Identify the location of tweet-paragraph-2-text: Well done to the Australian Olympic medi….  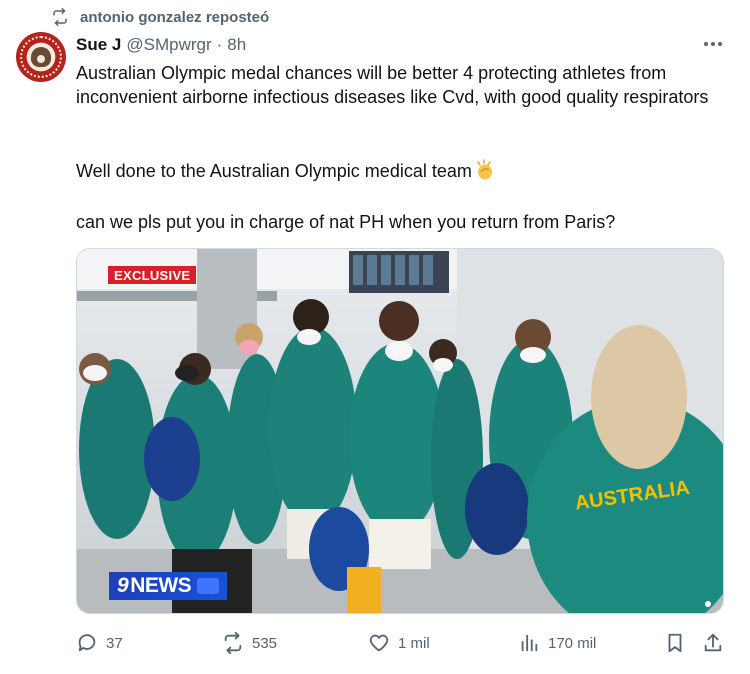
(274, 171).